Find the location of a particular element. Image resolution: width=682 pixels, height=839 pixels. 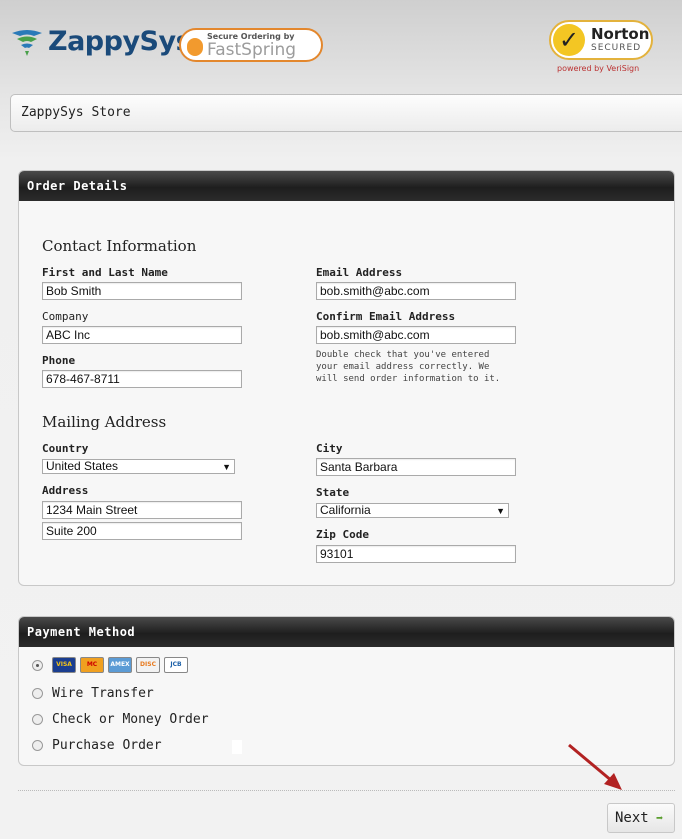

address-label: Address is located at coordinates (65, 490).